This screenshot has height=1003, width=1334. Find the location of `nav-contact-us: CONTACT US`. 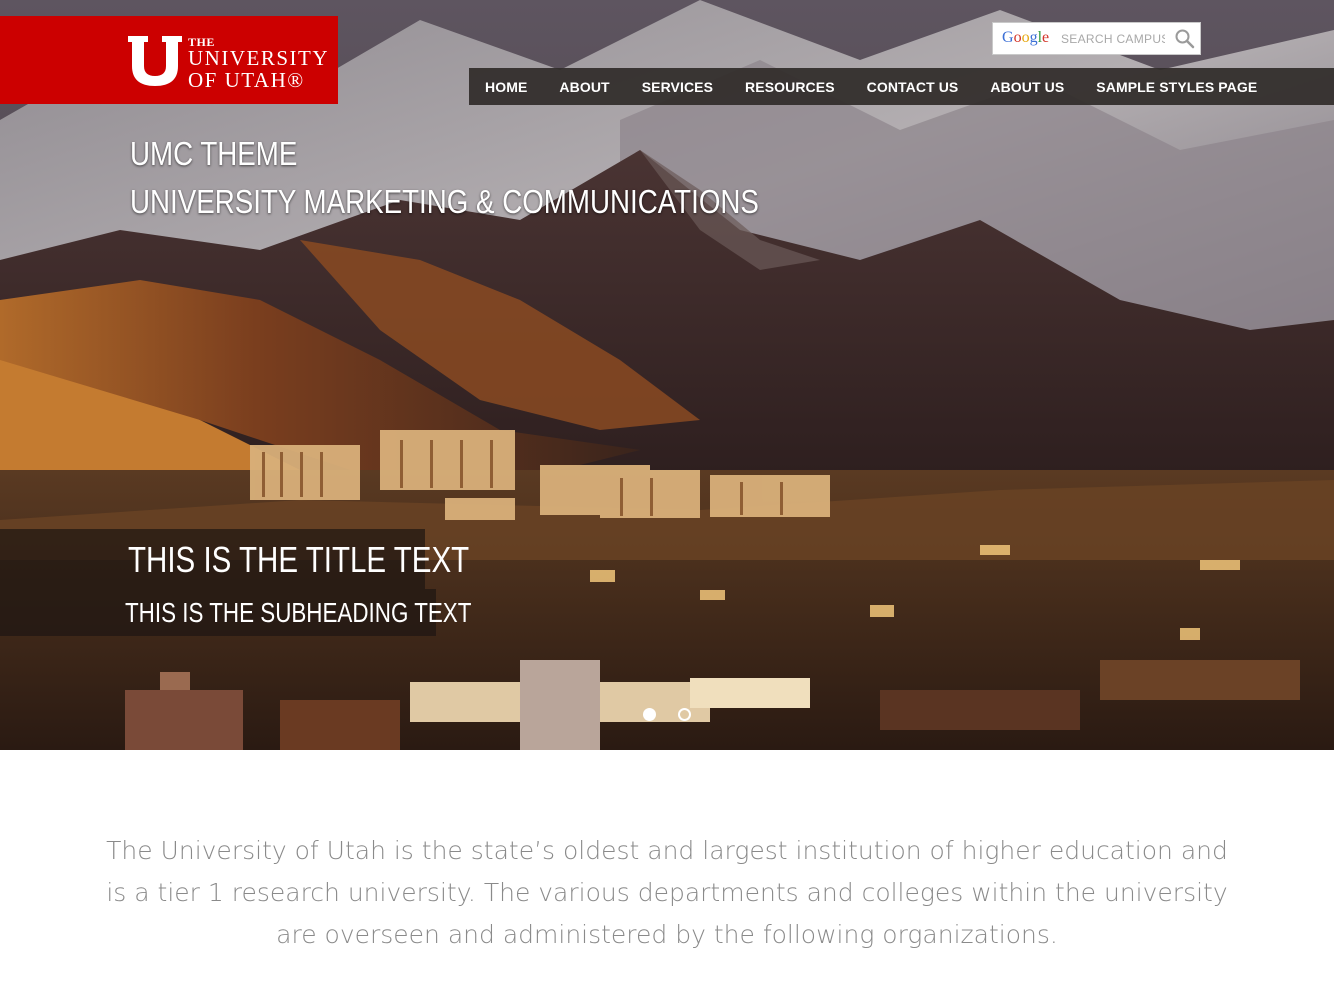

nav-contact-us: CONTACT US is located at coordinates (913, 87).